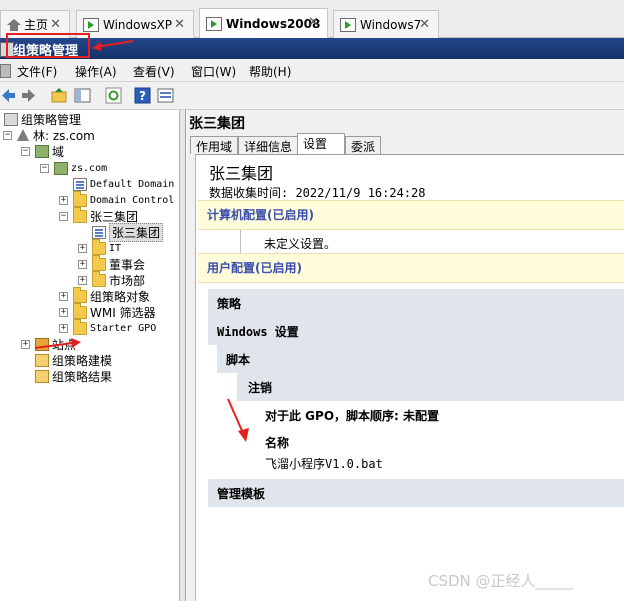 This screenshot has height=601, width=624. What do you see at coordinates (120, 296) in the screenshot?
I see `tree-gpo-objects-label: 组策略对象` at bounding box center [120, 296].